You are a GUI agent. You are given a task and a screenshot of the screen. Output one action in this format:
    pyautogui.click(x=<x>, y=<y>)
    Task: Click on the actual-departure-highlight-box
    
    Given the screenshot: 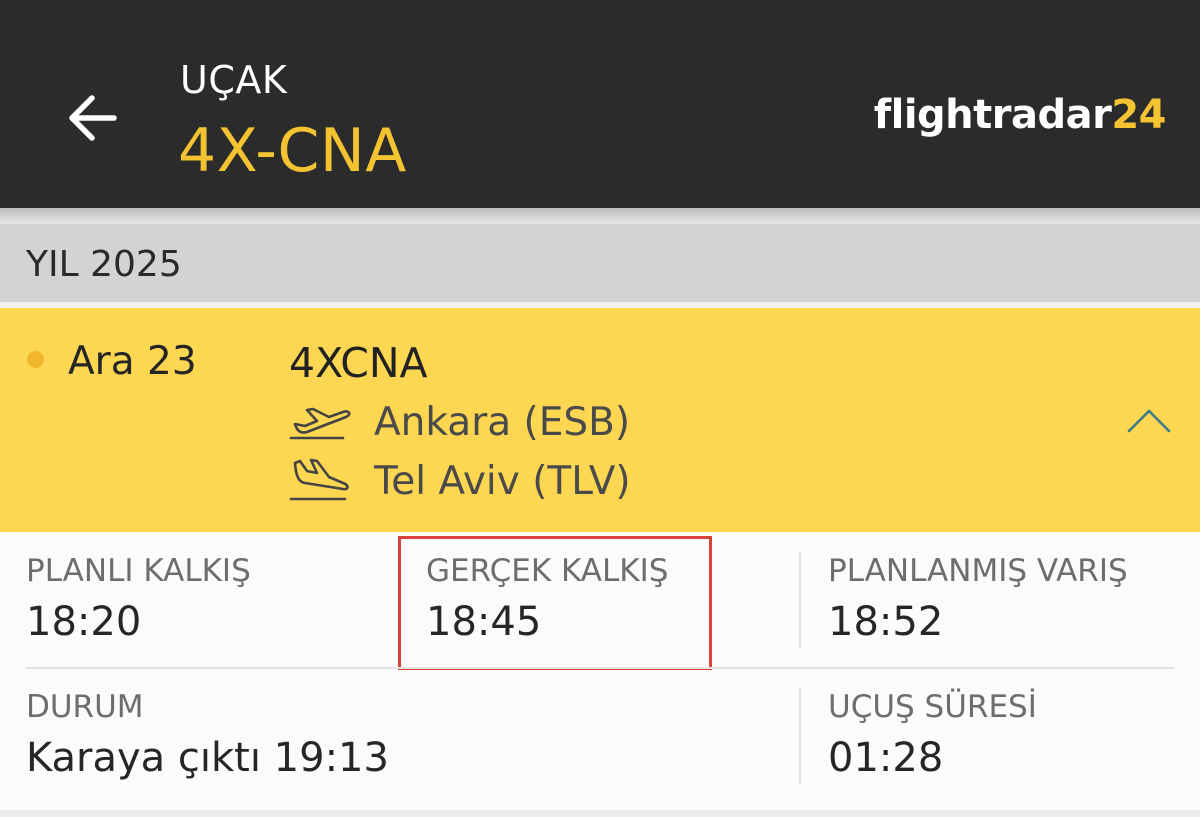 What is the action you would take?
    pyautogui.click(x=555, y=603)
    